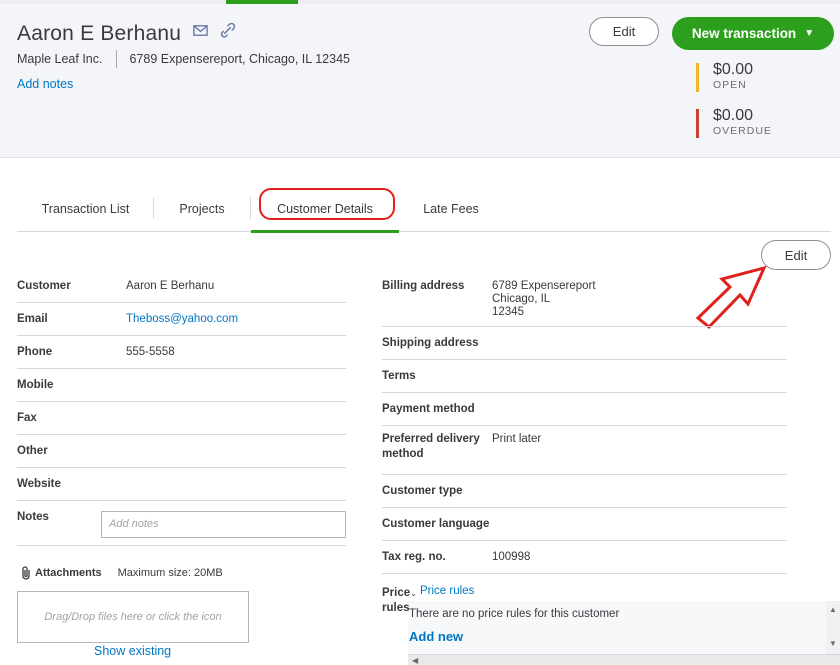 The image size is (840, 665). Describe the element at coordinates (584, 450) in the screenshot. I see `field-preferred-delivery: Preferred delivery method Print later` at that location.